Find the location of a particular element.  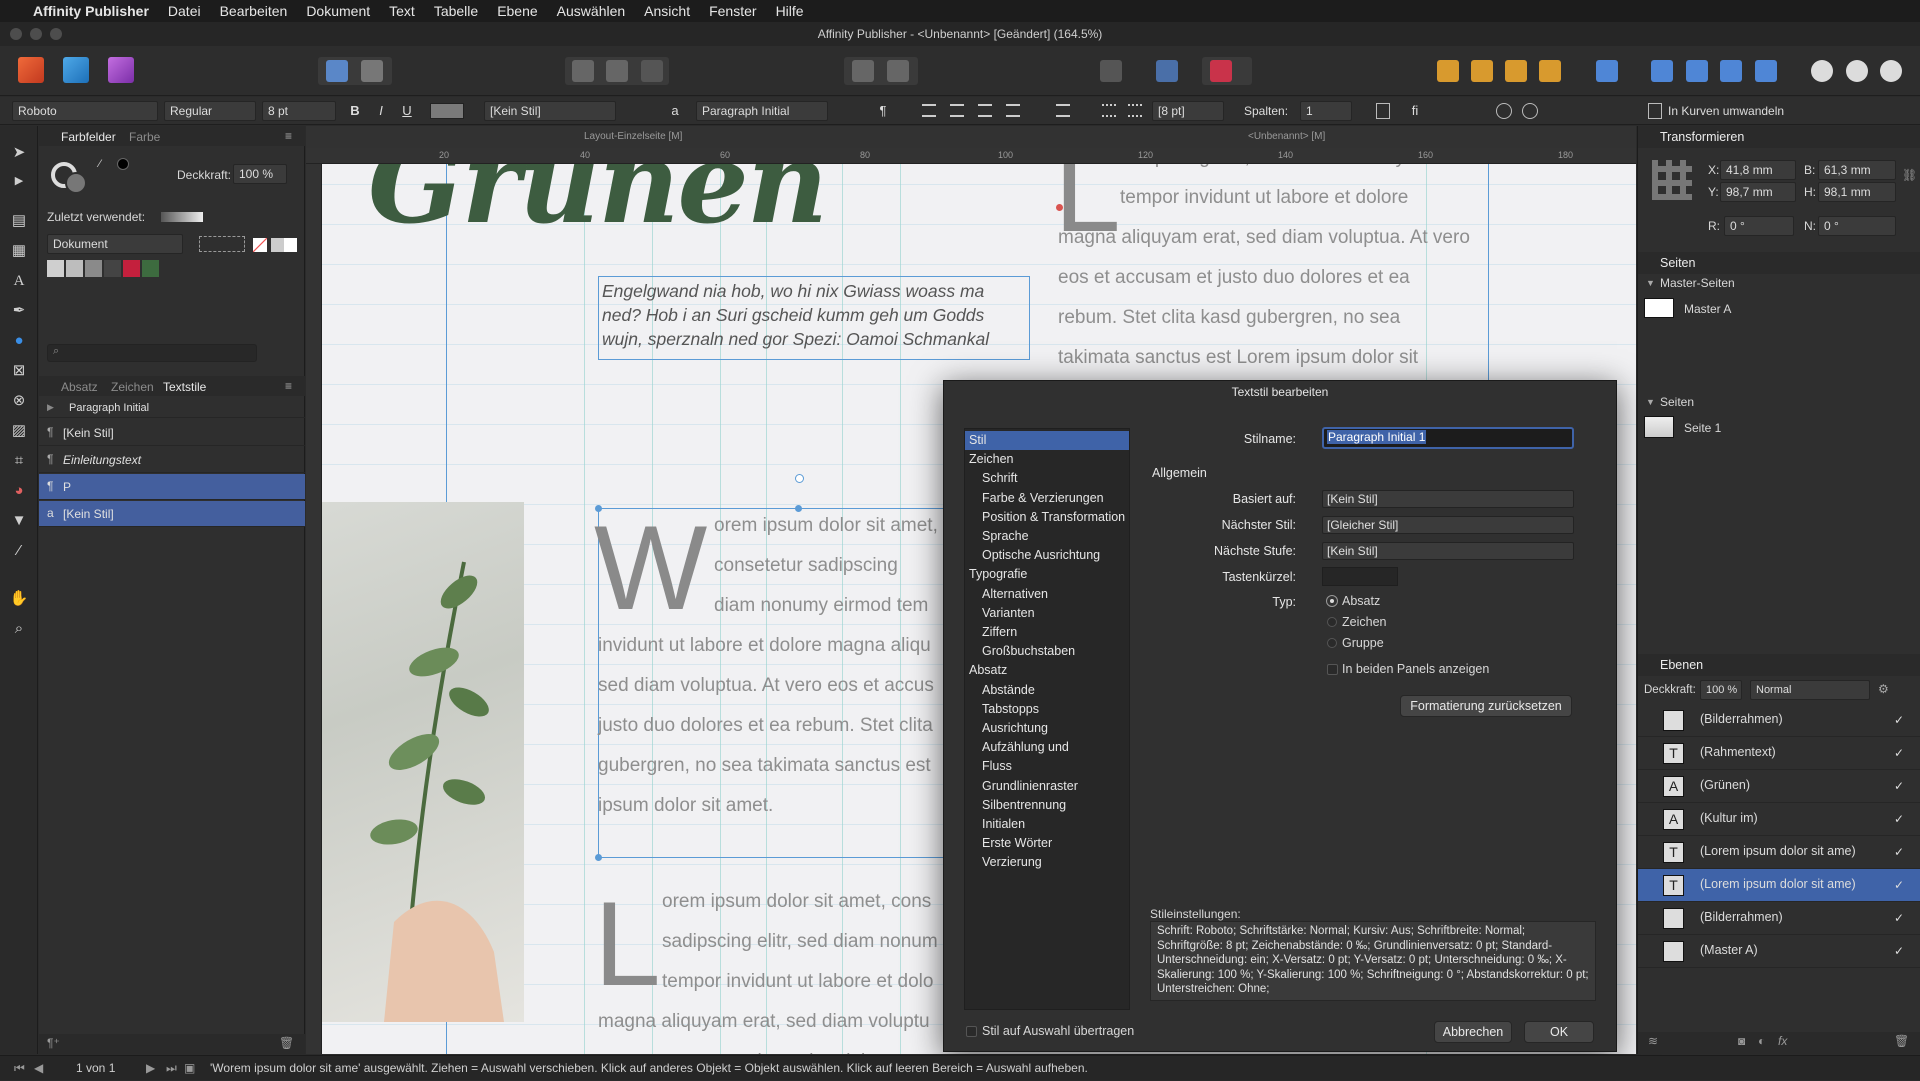

boolean-add-icon is located at coordinates (1822, 71).